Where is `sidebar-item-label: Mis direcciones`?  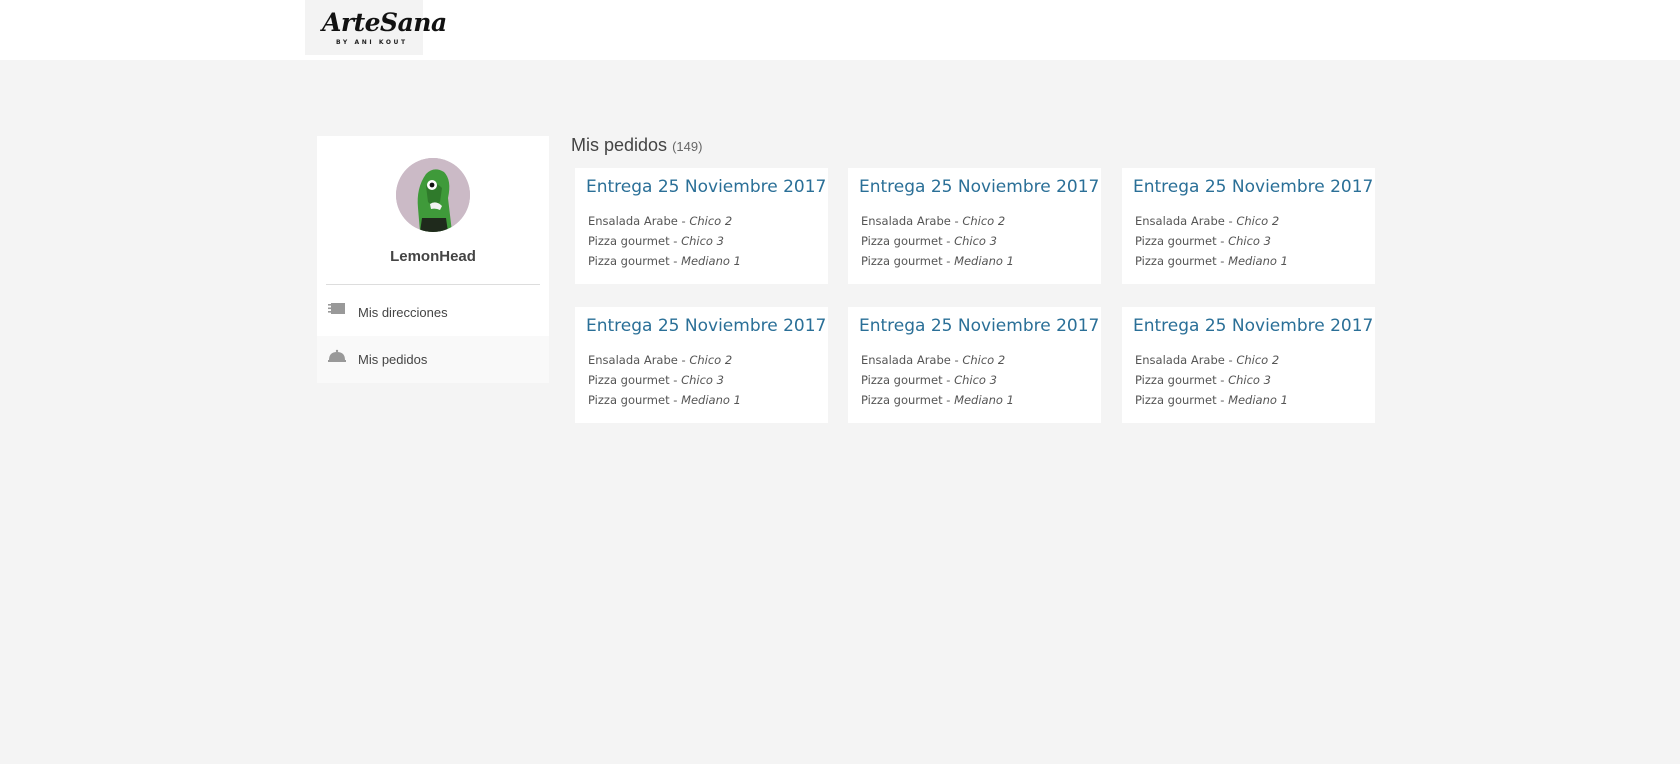
sidebar-item-label: Mis direcciones is located at coordinates (403, 312).